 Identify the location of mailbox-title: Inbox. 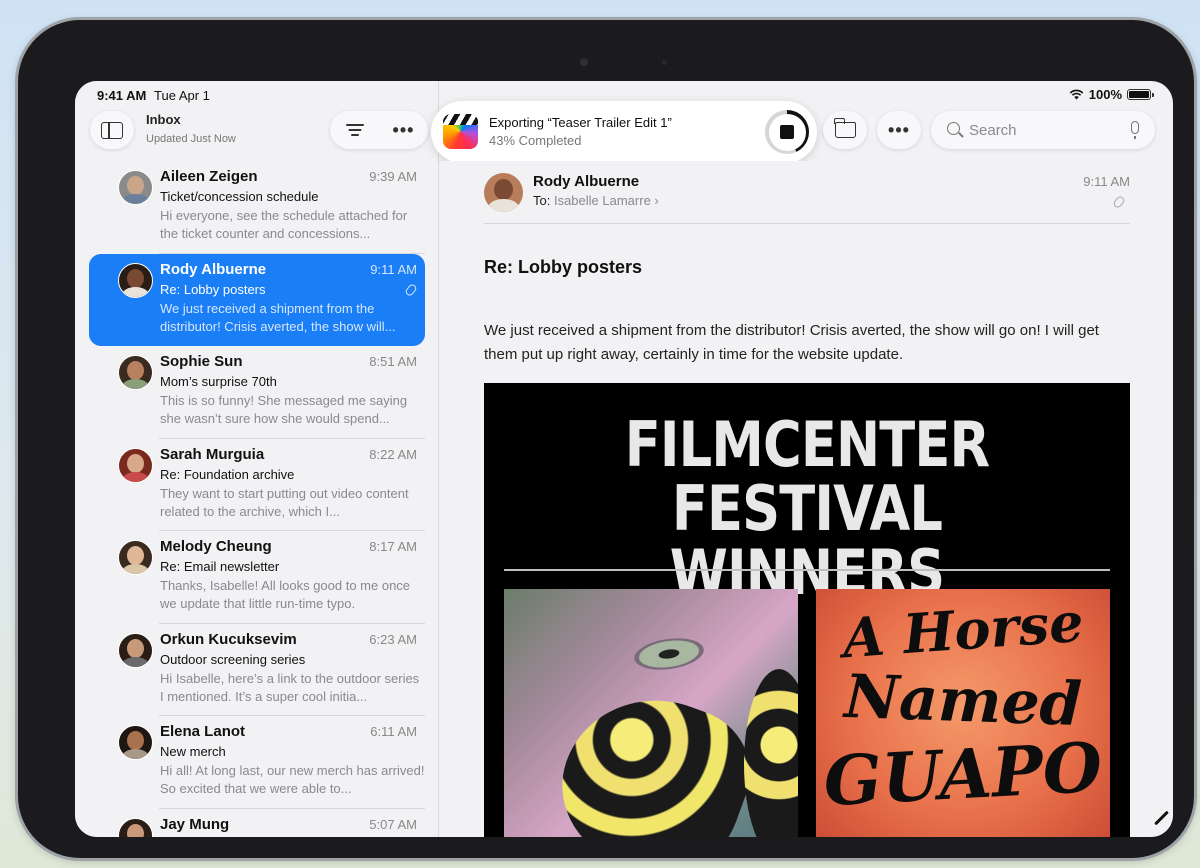
(163, 119).